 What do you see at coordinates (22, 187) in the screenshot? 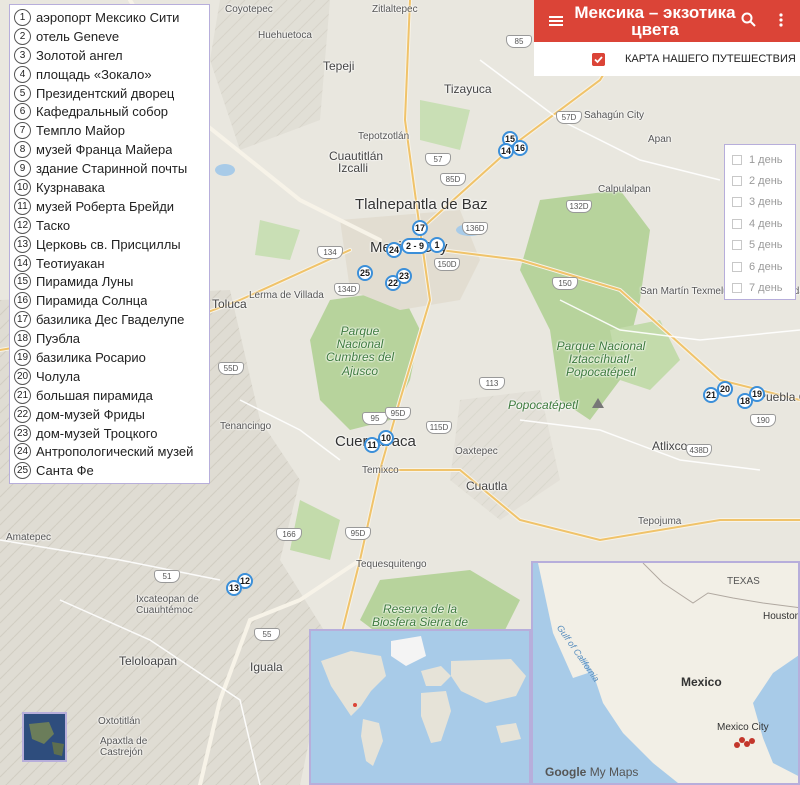
I see `legend-number: 10` at bounding box center [22, 187].